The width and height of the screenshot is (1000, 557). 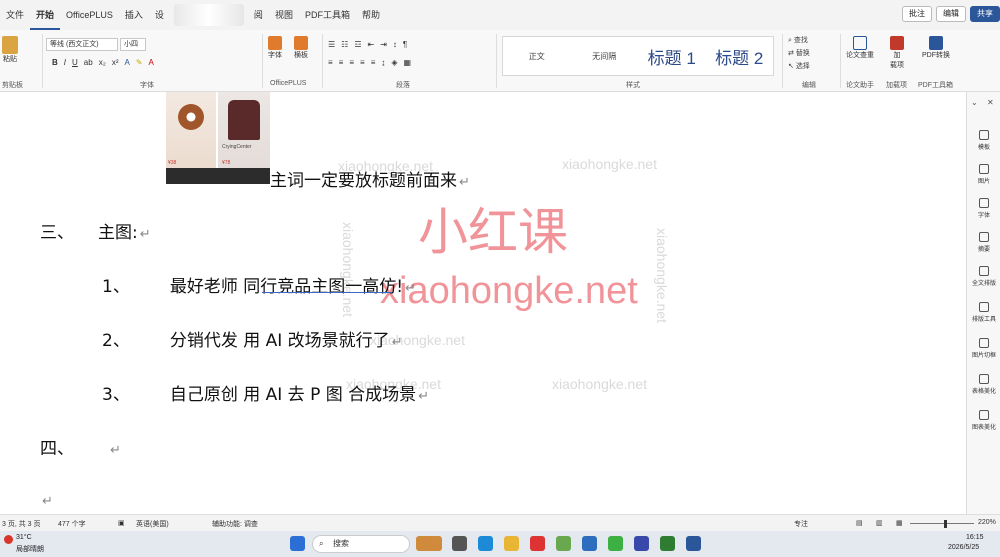 What do you see at coordinates (75, 62) in the screenshot?
I see `underline-button: U` at bounding box center [75, 62].